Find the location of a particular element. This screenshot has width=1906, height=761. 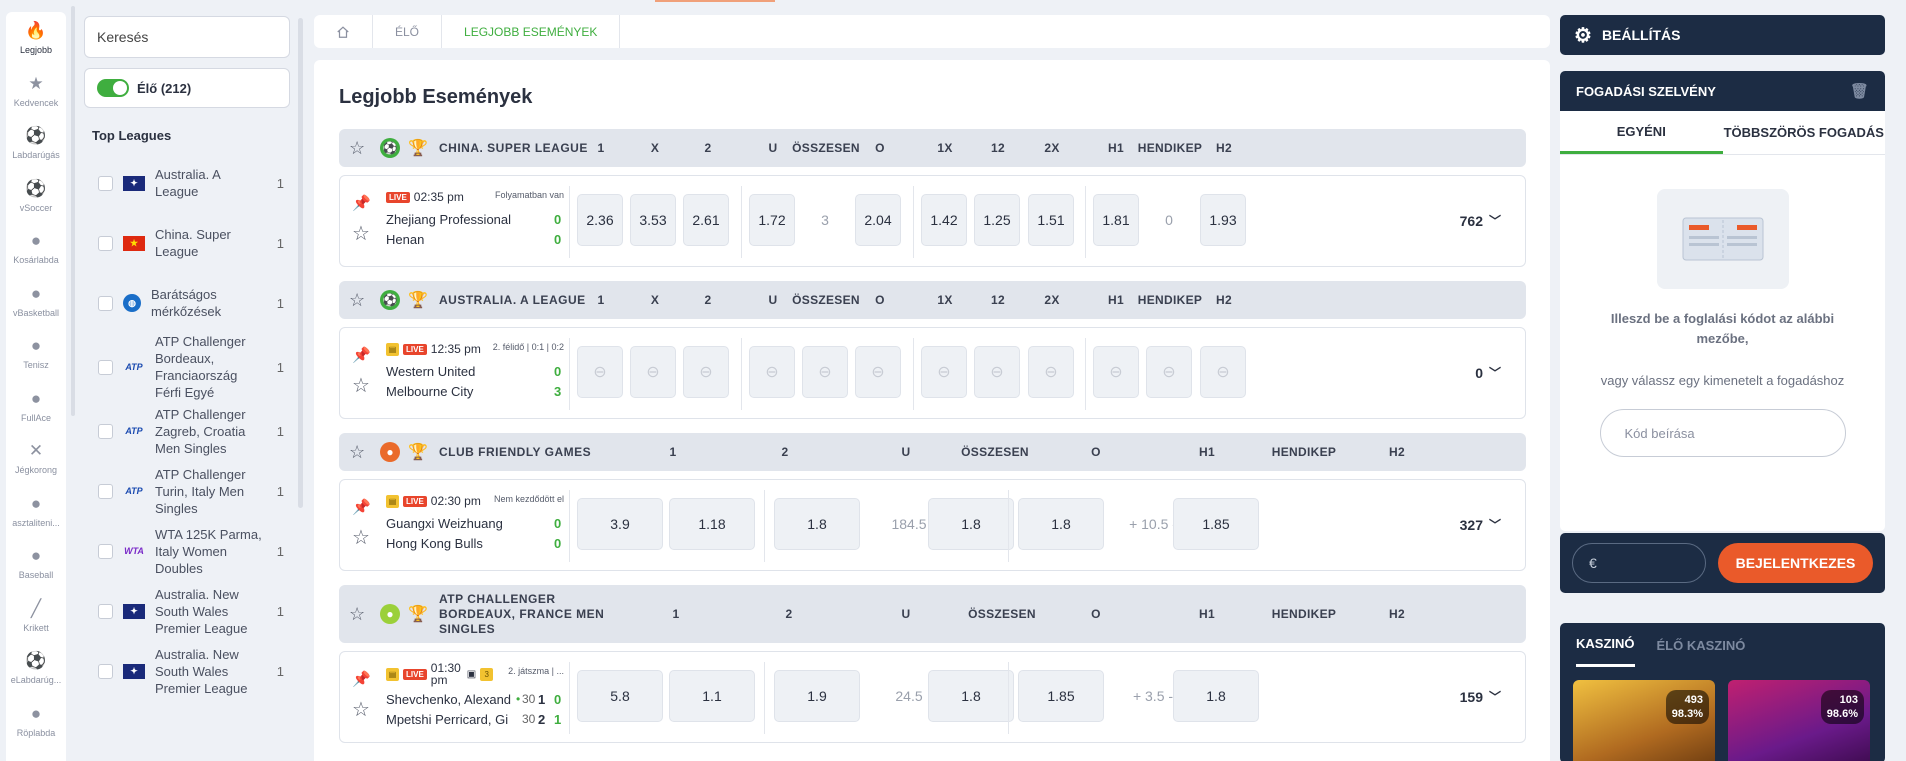

league-item: ✦ Australia. A League 1 is located at coordinates (184, 183).